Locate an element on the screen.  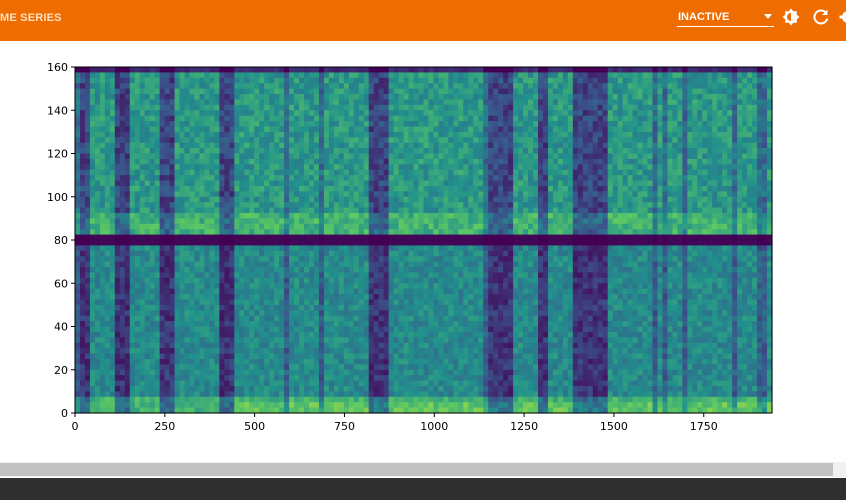
y-tick-label: 20 is located at coordinates (61, 370).